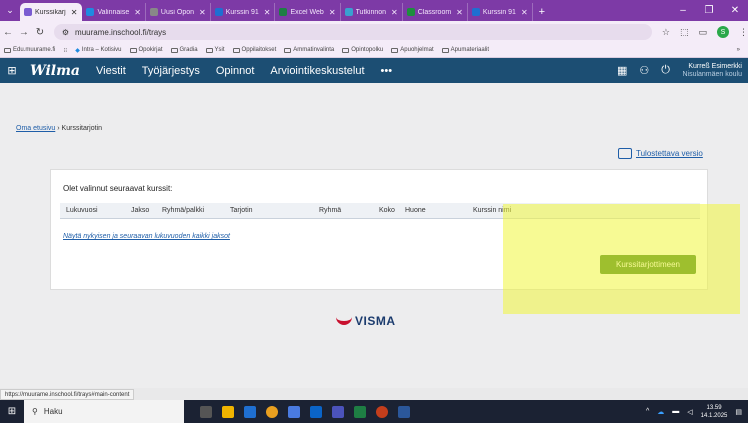  I want to click on column-header: Tarjotin, so click(241, 210).